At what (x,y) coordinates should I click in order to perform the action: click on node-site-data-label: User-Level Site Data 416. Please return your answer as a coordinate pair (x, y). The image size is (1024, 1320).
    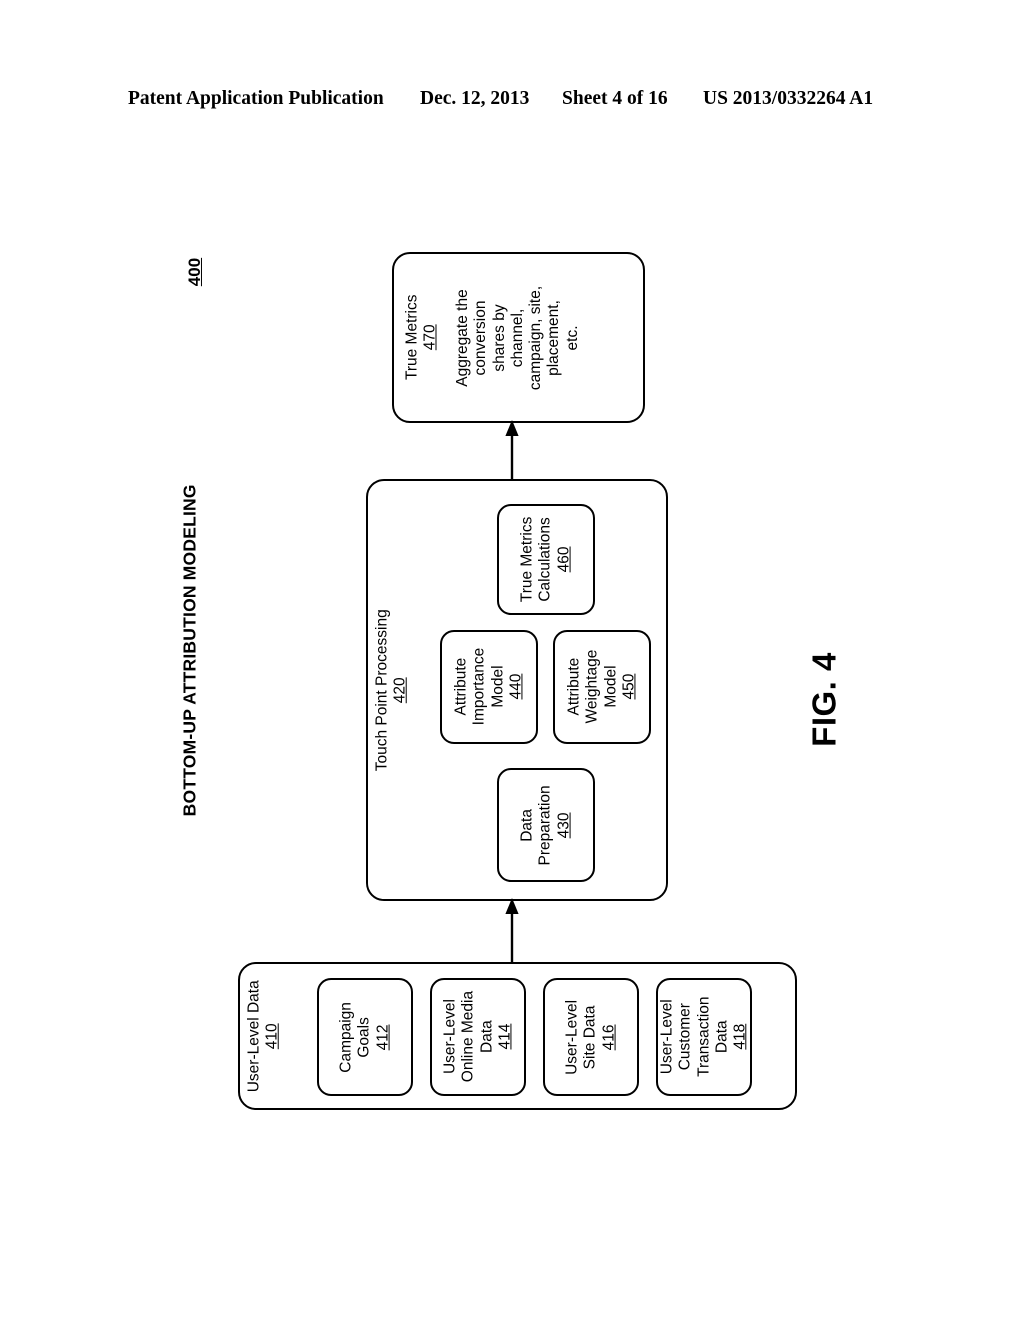
    Looking at the image, I should click on (591, 1037).